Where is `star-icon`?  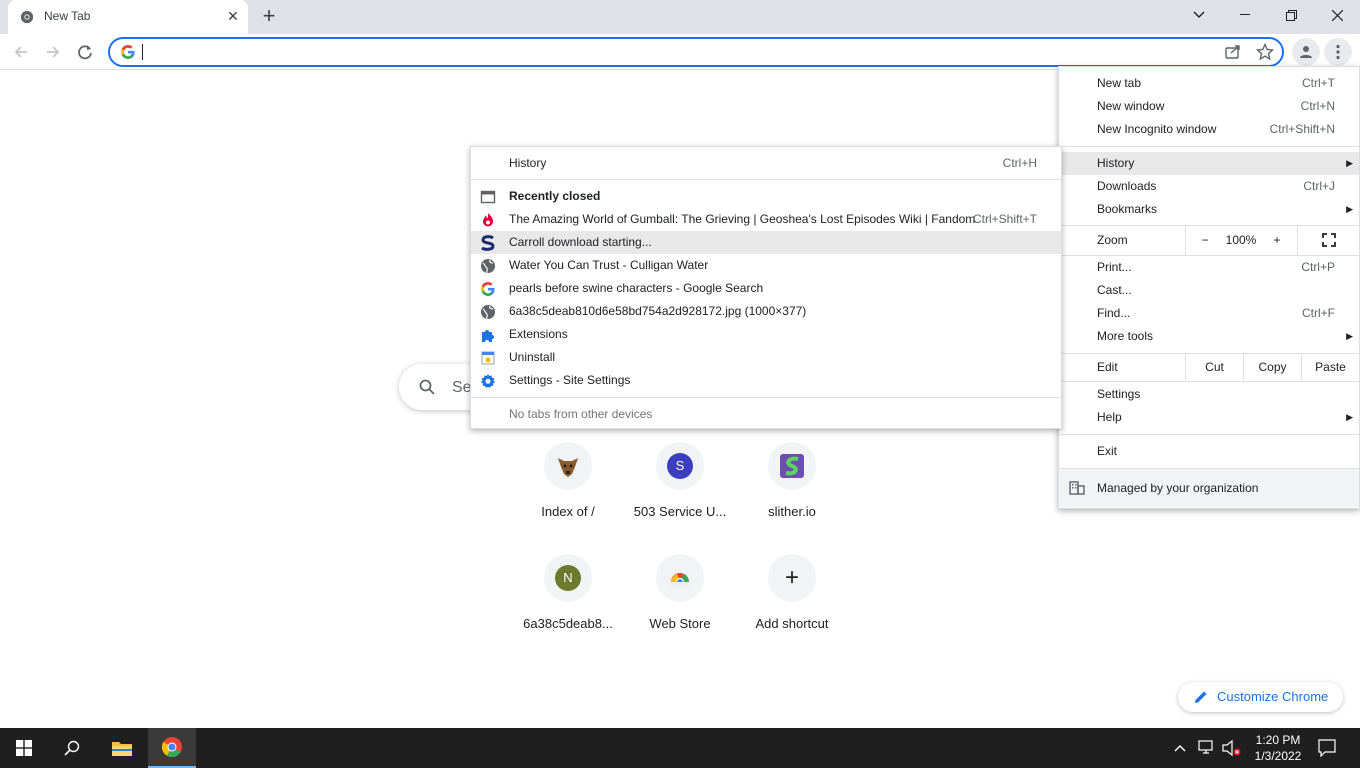
star-icon is located at coordinates (1265, 51).